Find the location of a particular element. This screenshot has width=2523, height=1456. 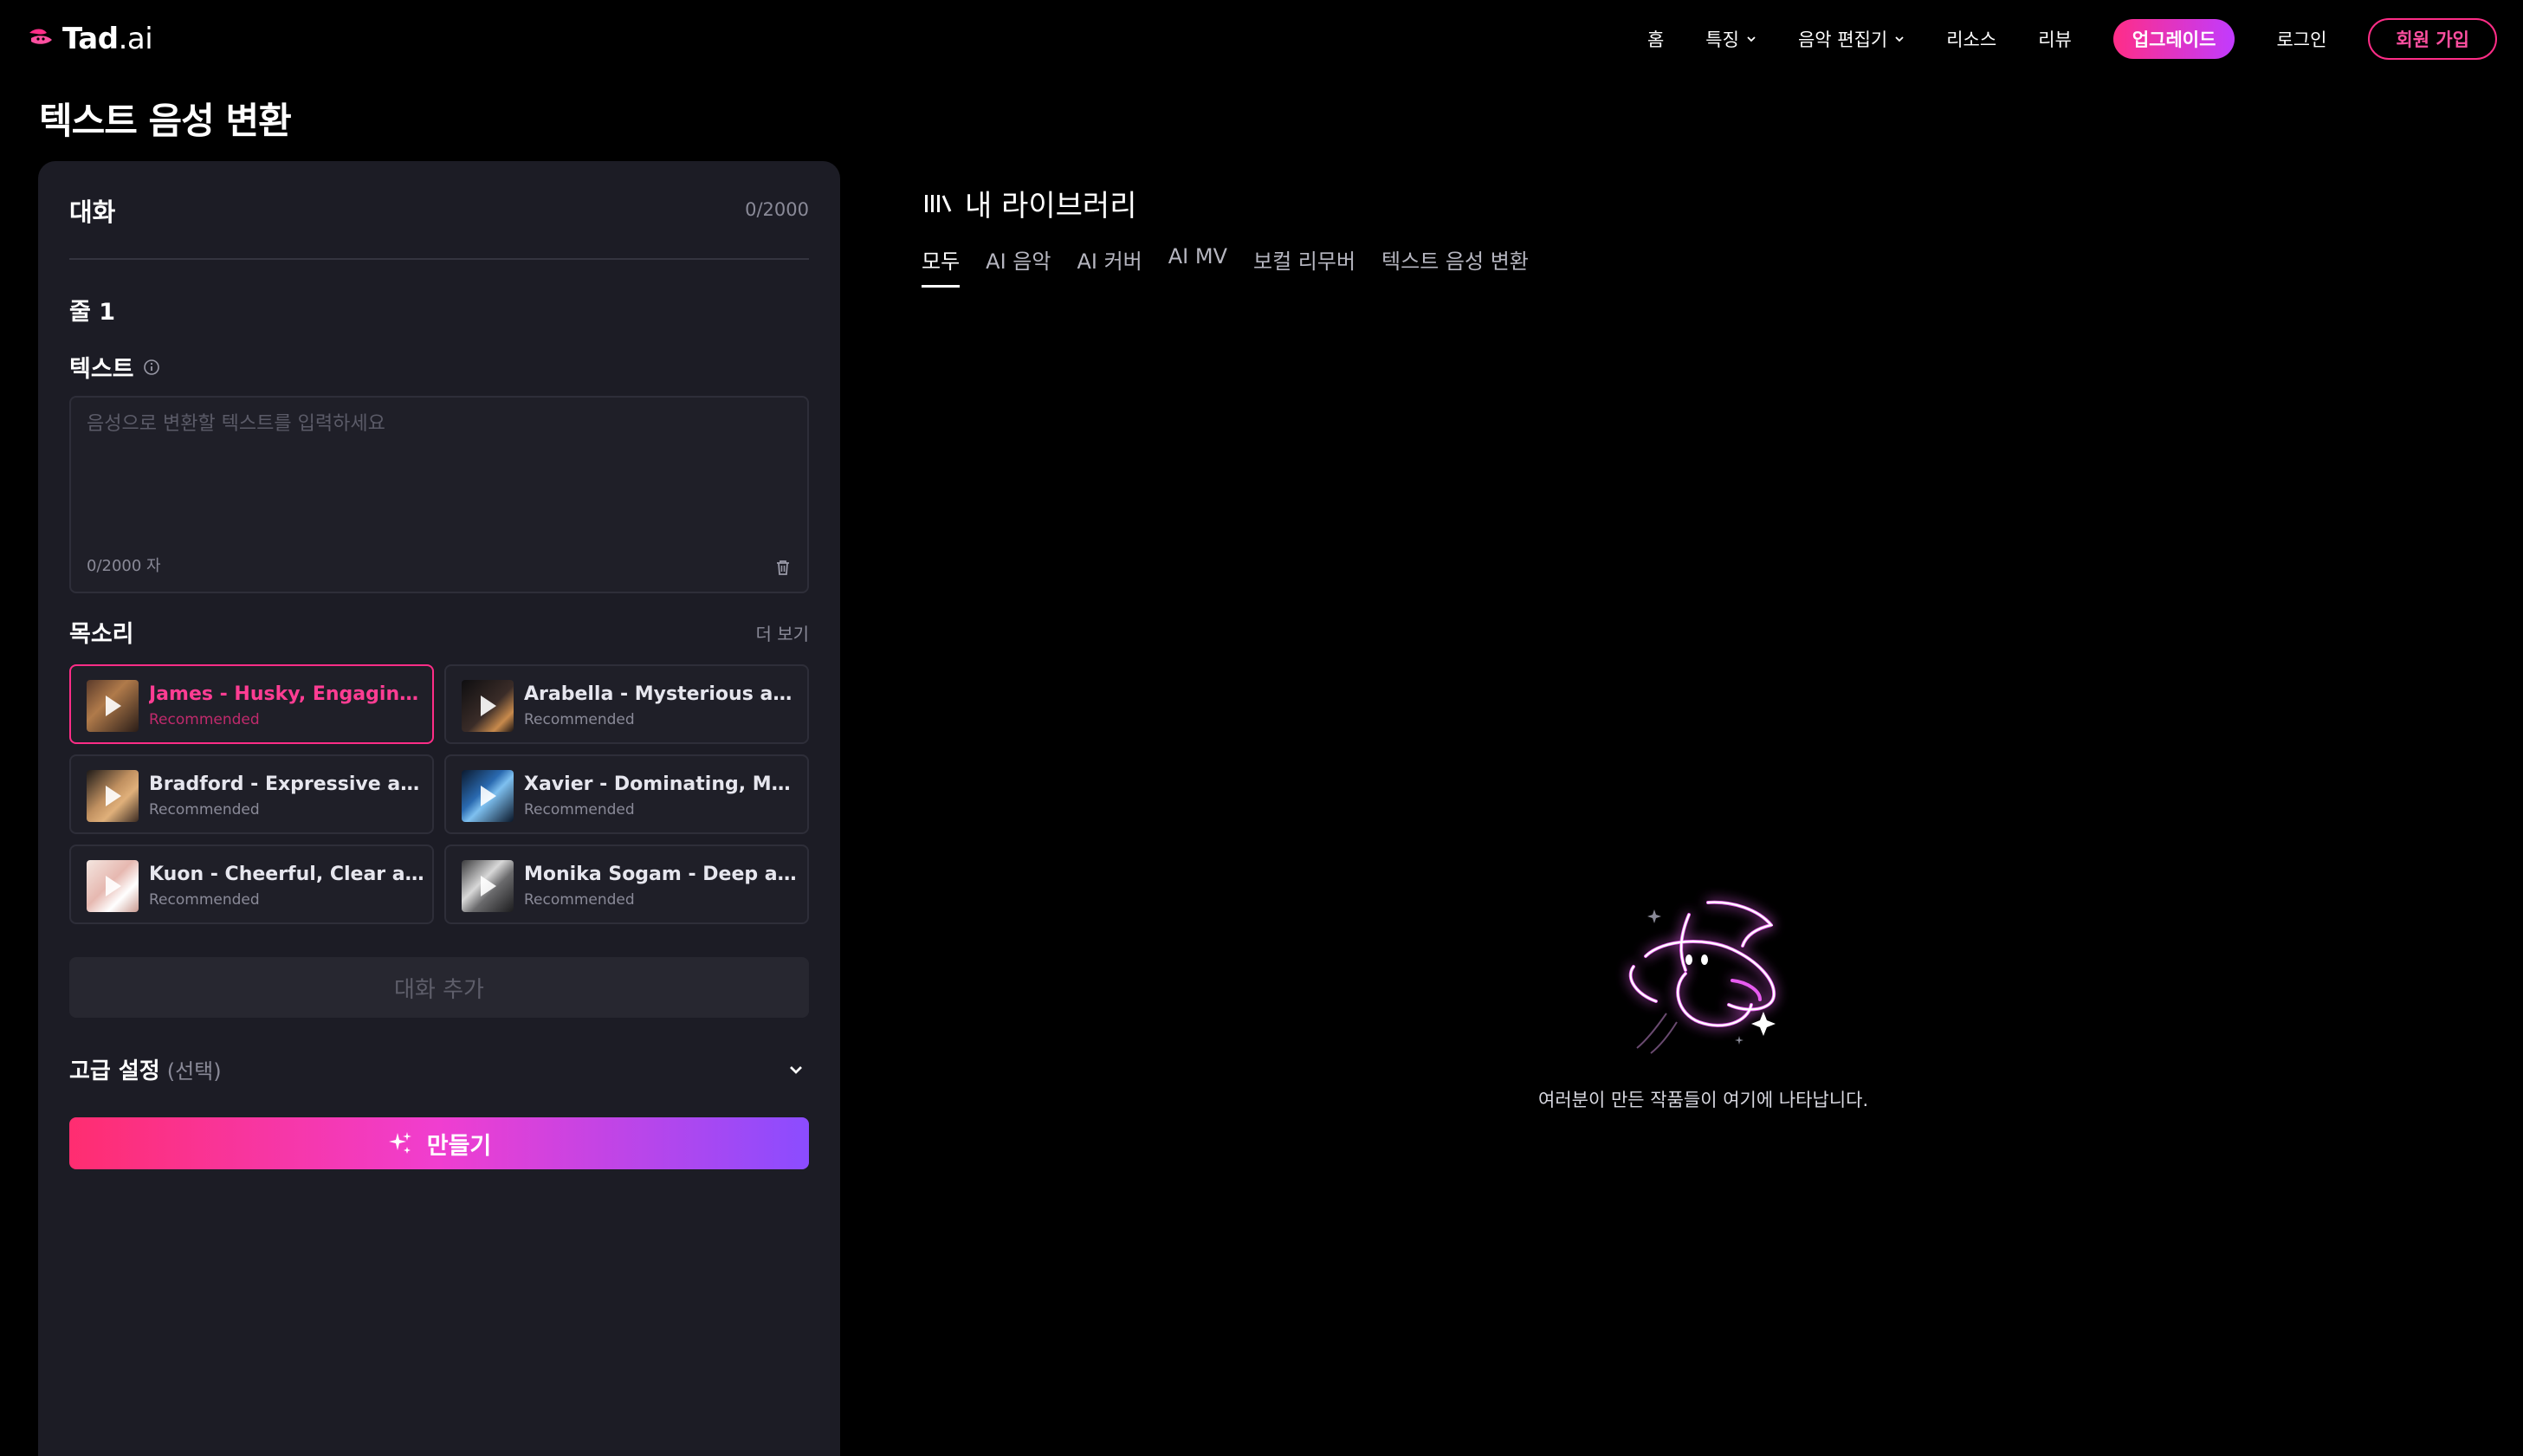

library-header: 내 라이브러리 is located at coordinates (1030, 203).